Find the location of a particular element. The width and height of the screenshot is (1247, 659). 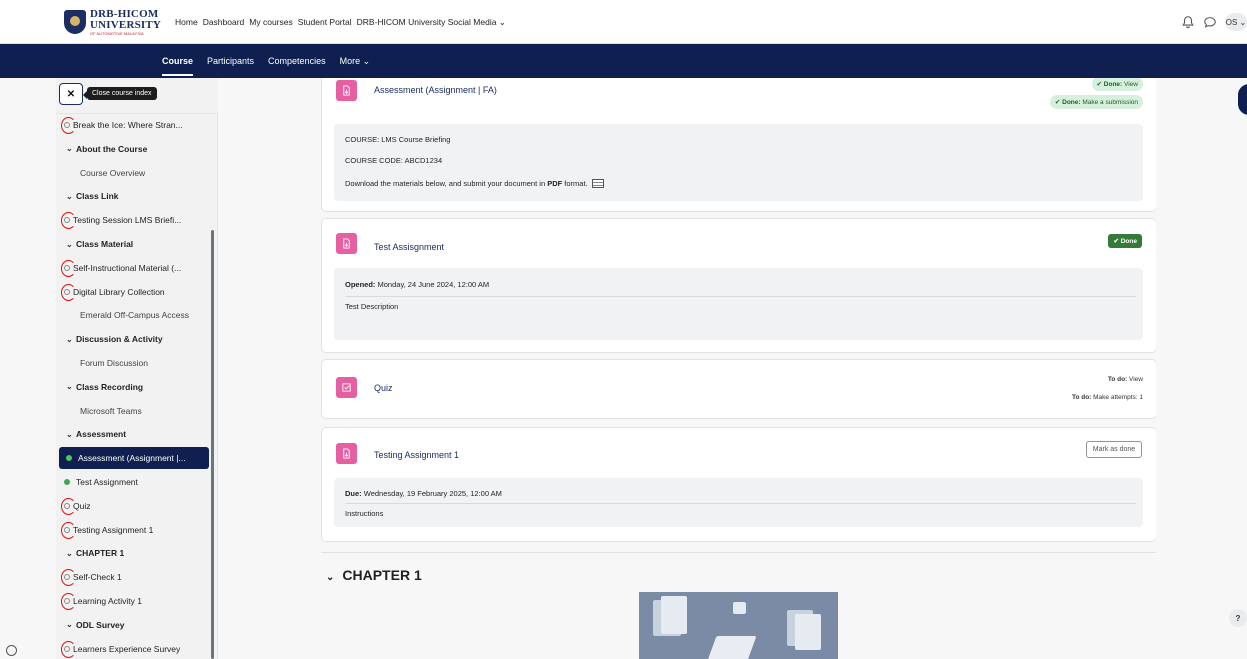

index-activity-label: Learning Activity 1 is located at coordinates (107, 601).